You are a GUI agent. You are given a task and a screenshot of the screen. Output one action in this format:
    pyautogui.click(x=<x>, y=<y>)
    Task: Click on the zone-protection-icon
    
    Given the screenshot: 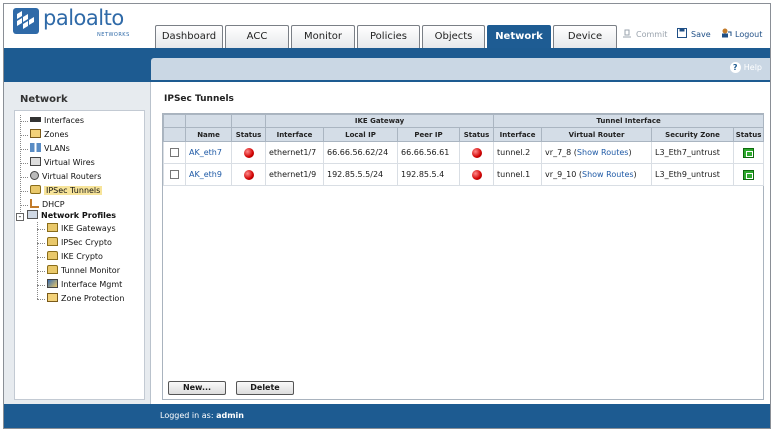 What is the action you would take?
    pyautogui.click(x=52, y=297)
    